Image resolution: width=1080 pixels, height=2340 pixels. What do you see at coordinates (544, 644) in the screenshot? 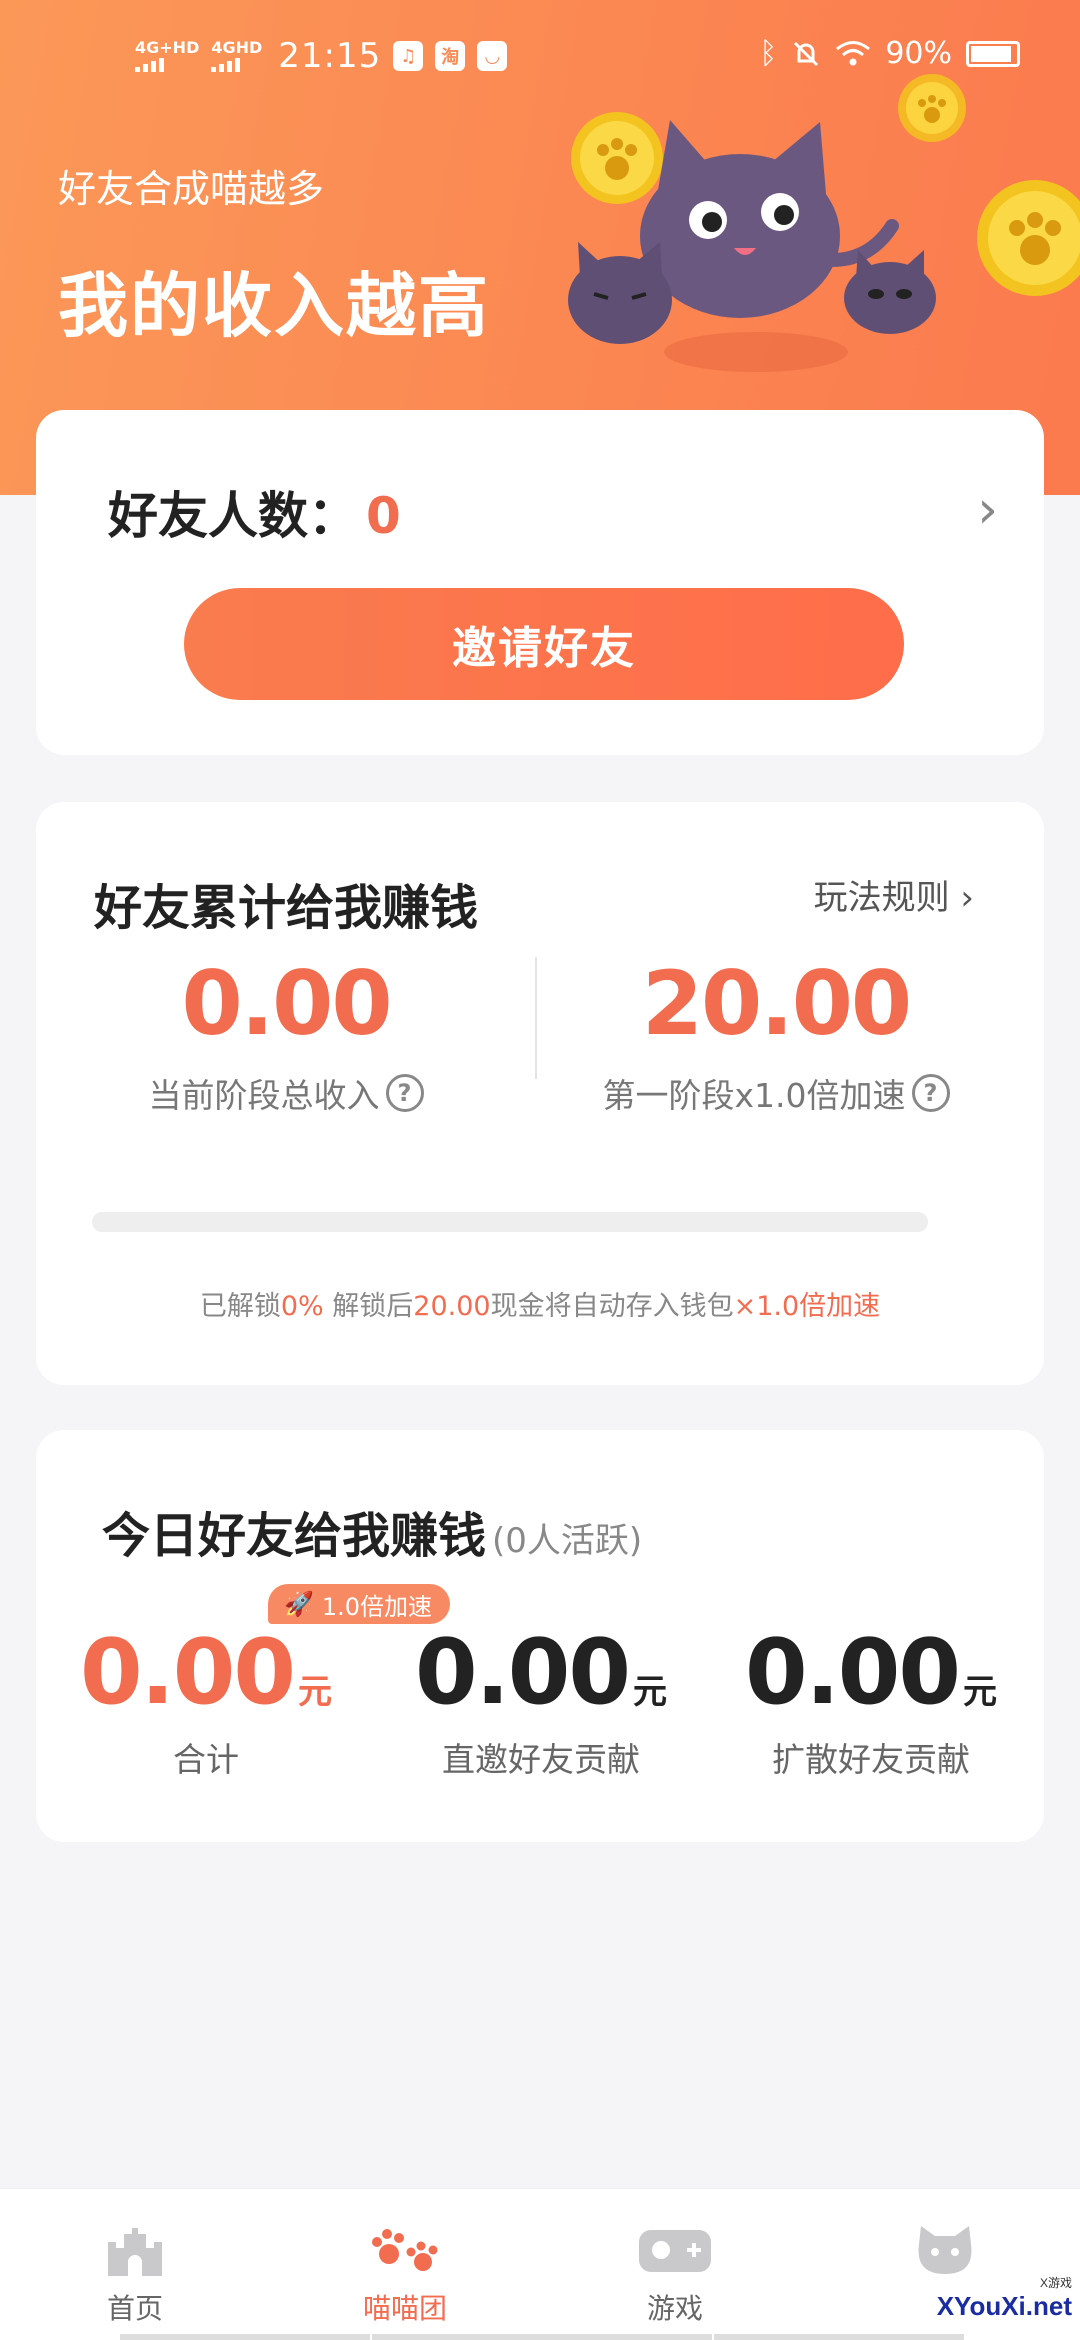
I see `invite-friends-button: 邀请好友` at bounding box center [544, 644].